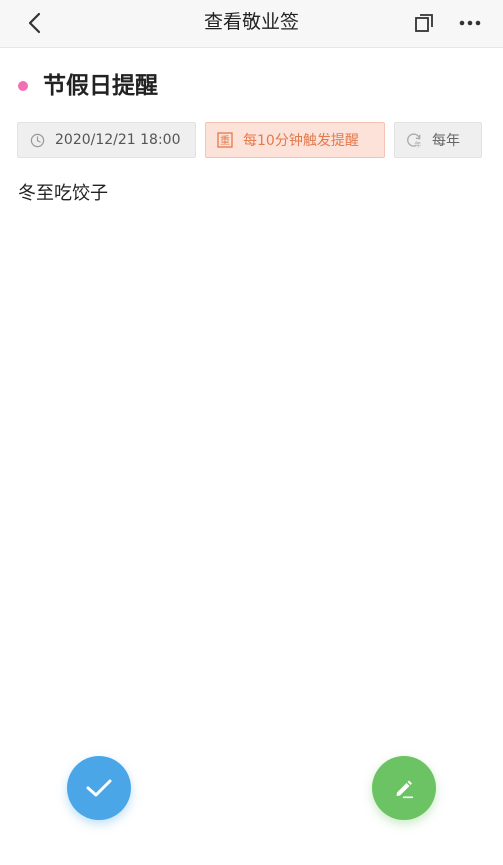 This screenshot has width=503, height=865. Describe the element at coordinates (63, 193) in the screenshot. I see `note-content: 冬至吃饺子` at that location.